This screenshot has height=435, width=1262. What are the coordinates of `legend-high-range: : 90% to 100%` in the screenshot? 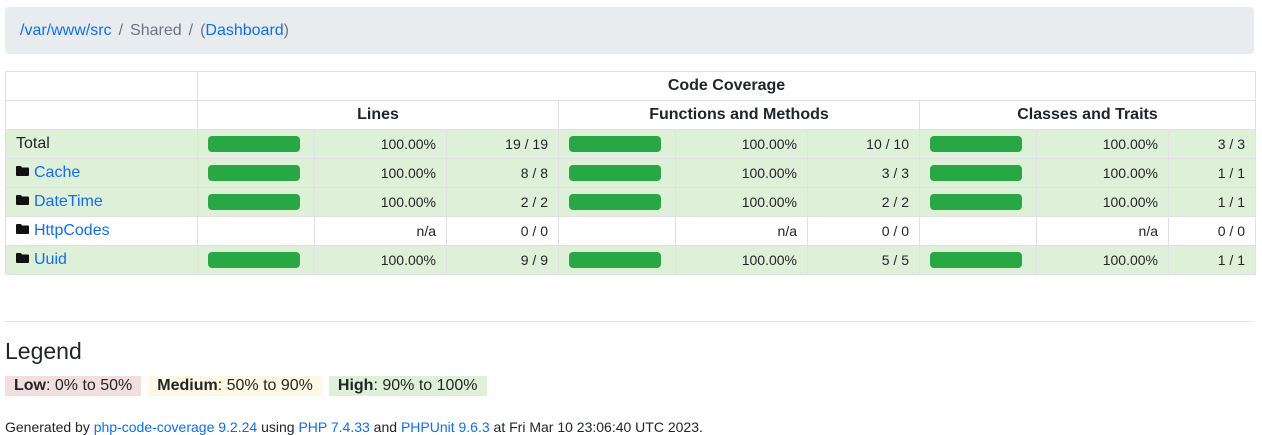 It's located at (425, 385).